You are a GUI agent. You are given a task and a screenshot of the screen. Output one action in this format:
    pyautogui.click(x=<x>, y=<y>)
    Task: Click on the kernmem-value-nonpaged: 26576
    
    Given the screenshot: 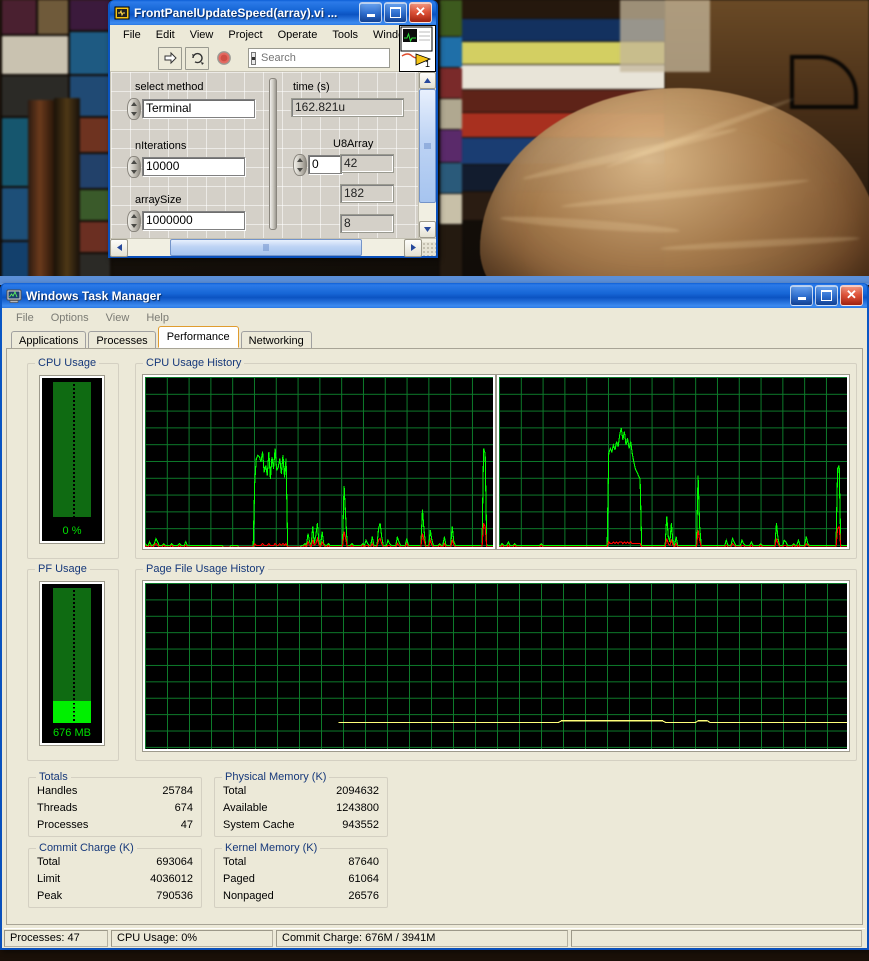 What is the action you would take?
    pyautogui.click(x=363, y=896)
    